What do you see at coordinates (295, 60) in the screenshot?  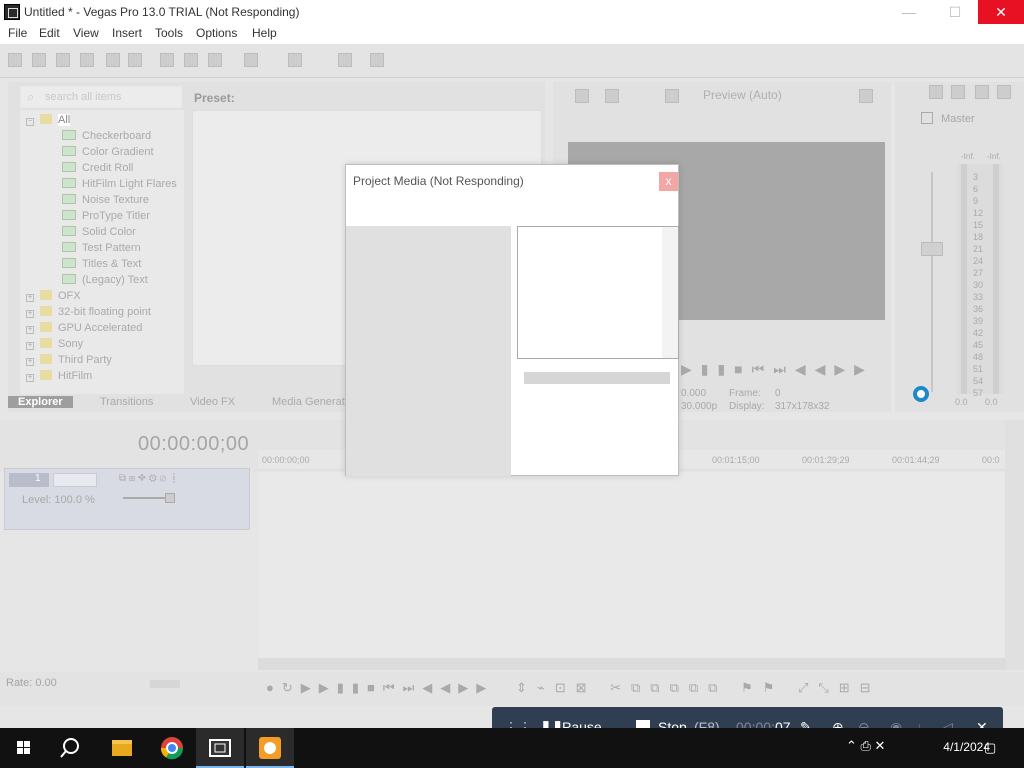 I see `redo-icon` at bounding box center [295, 60].